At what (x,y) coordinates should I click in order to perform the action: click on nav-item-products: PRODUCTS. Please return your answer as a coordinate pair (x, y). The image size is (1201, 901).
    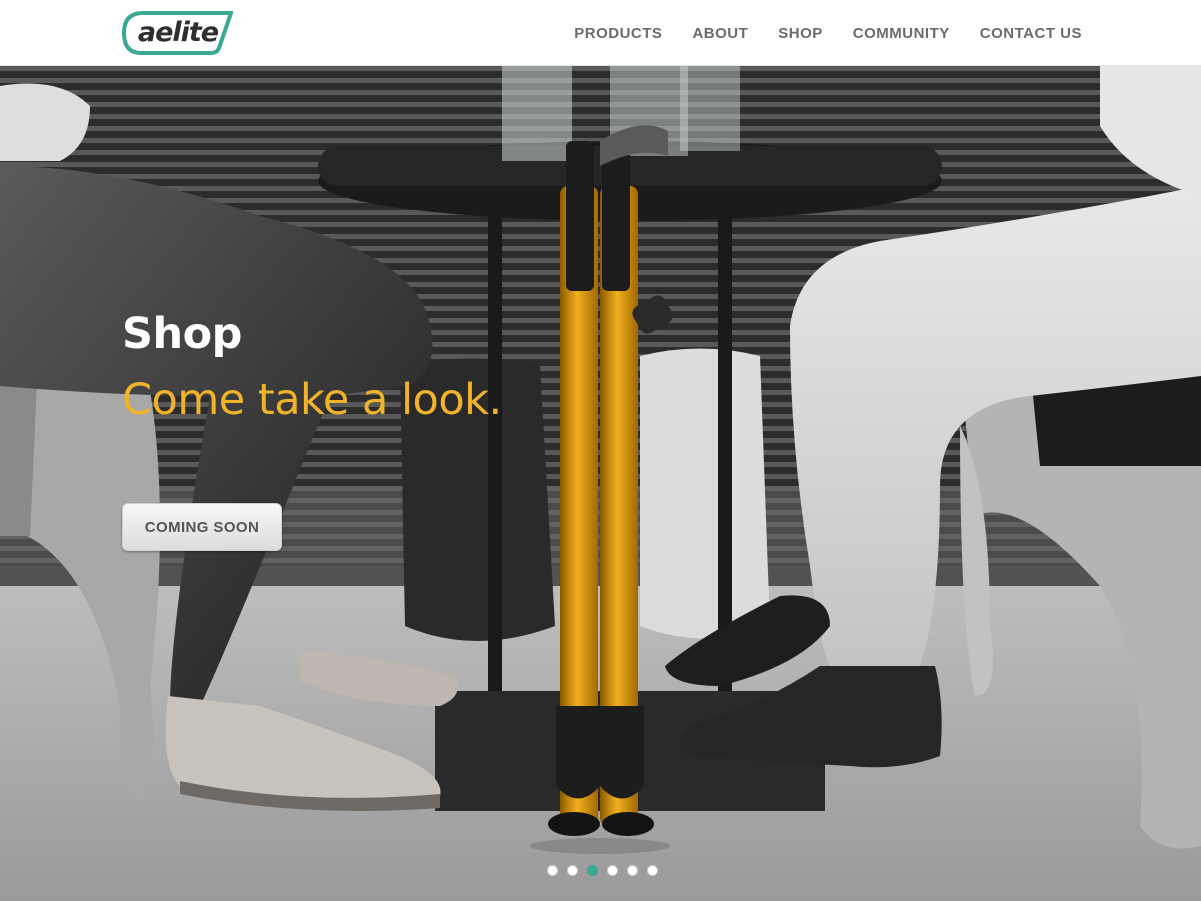
    Looking at the image, I should click on (618, 33).